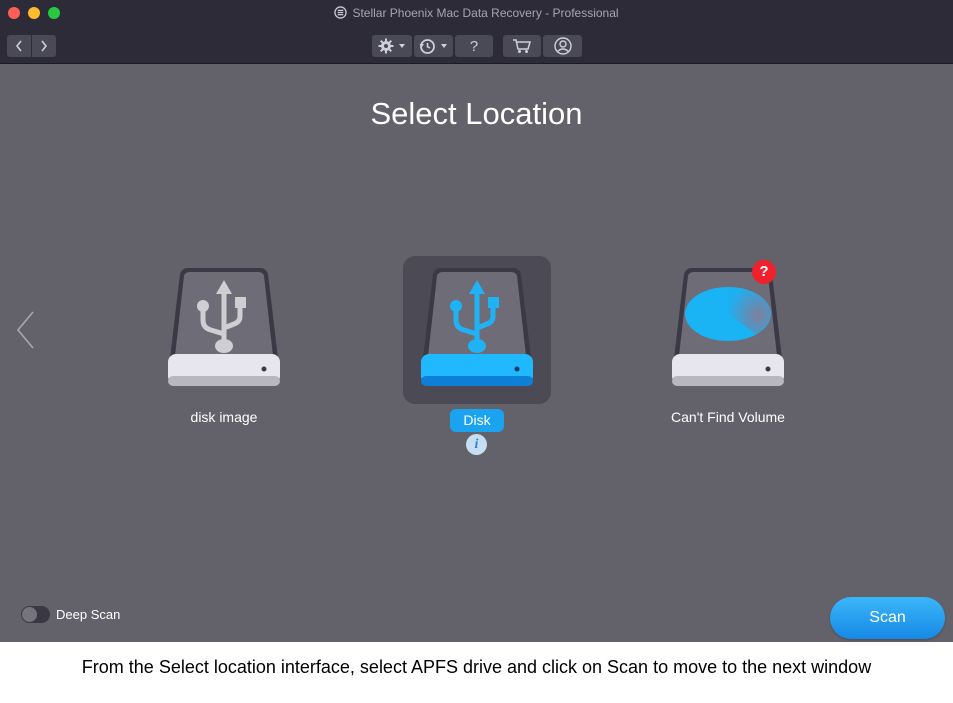  What do you see at coordinates (385, 46) in the screenshot?
I see `gear-icon` at bounding box center [385, 46].